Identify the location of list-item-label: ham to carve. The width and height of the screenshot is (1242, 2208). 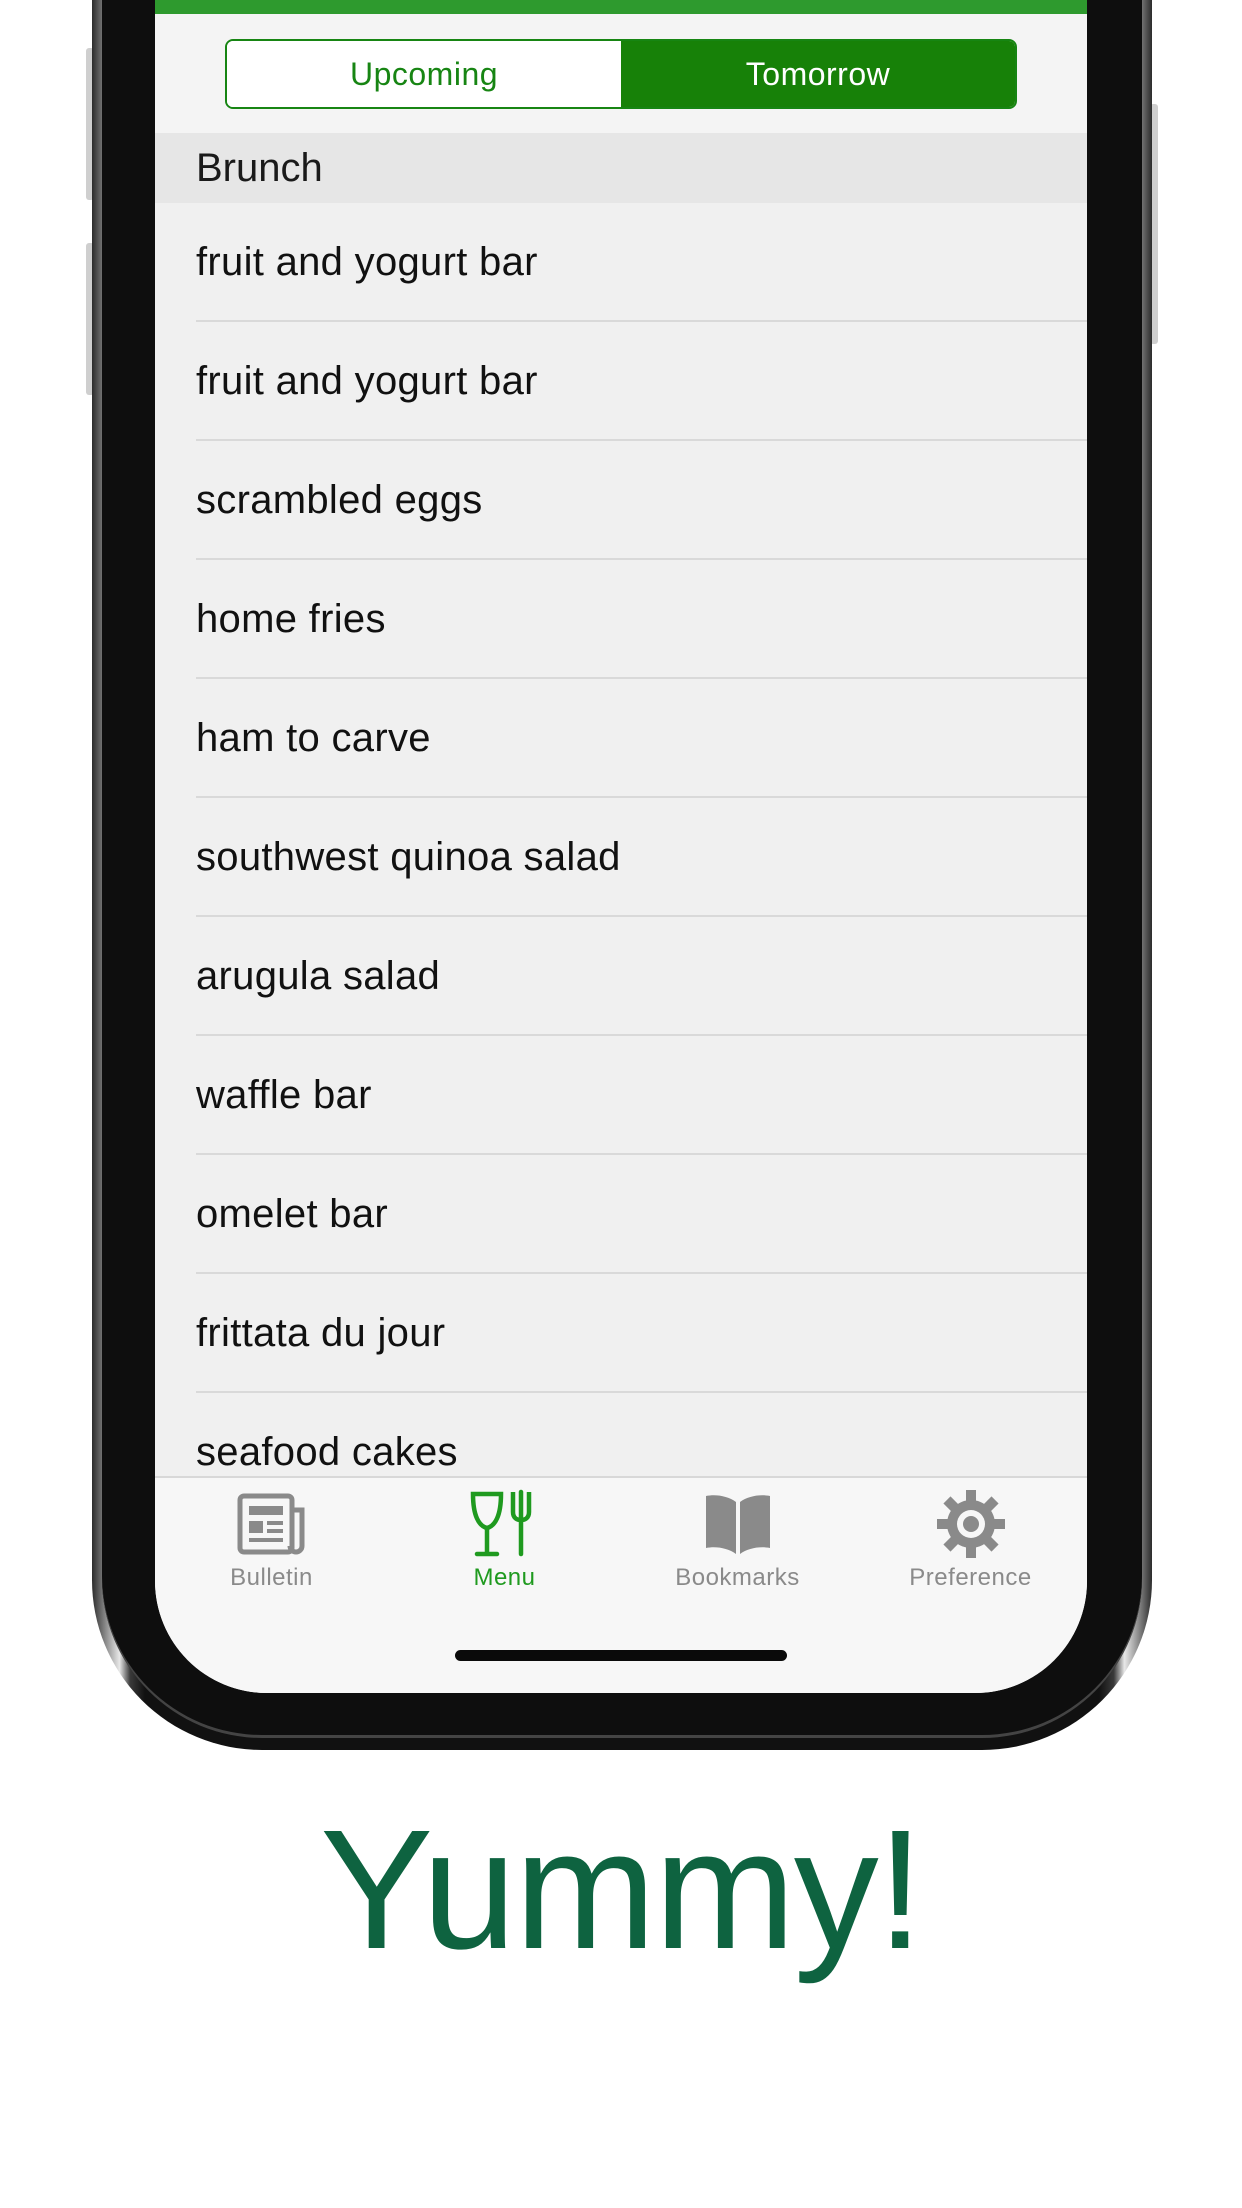
(313, 738).